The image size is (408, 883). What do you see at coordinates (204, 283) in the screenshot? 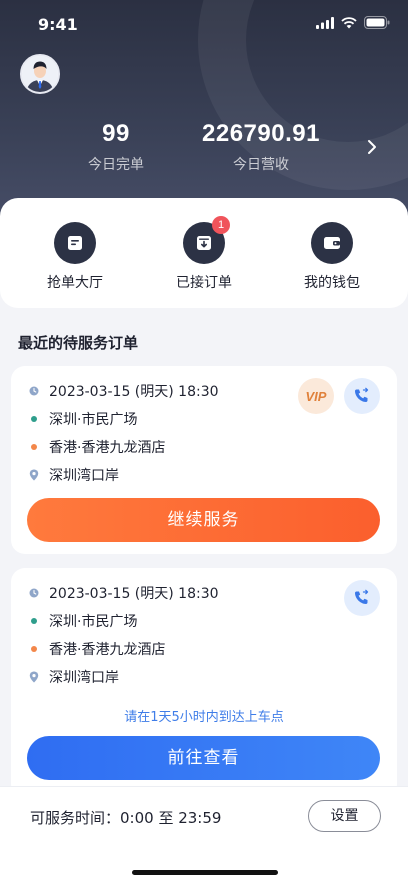
I see `quick-action-label: 已接订单` at bounding box center [204, 283].